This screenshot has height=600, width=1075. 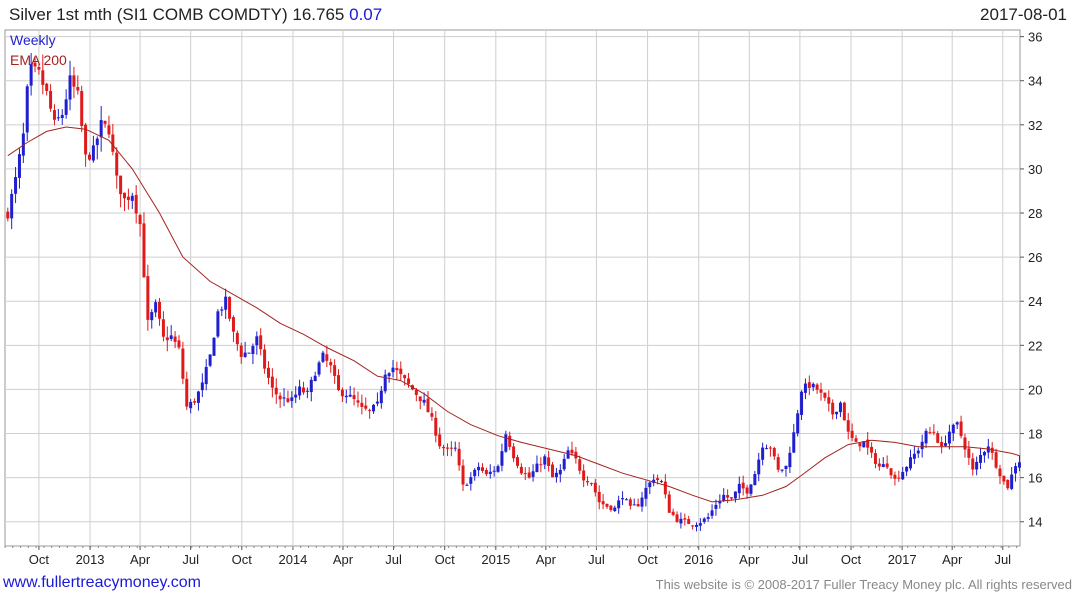 I want to click on y-tick-label: 34, so click(x=1035, y=81).